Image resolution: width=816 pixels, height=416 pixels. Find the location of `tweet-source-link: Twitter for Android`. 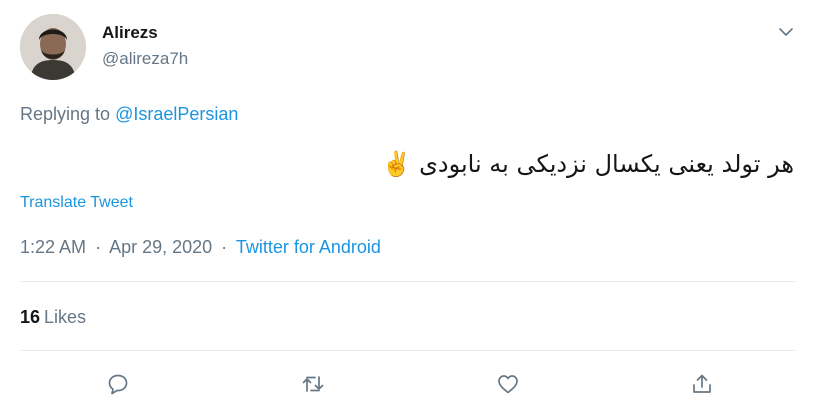

tweet-source-link: Twitter for Android is located at coordinates (308, 247).